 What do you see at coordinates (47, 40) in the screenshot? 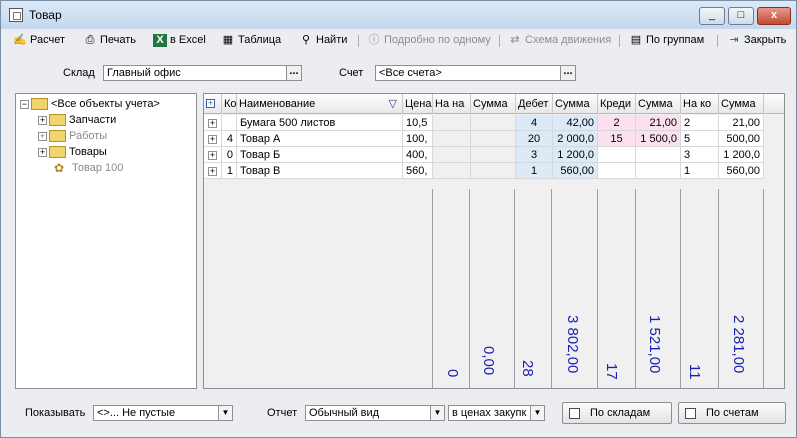
I see `calc-label: Расчет` at bounding box center [47, 40].